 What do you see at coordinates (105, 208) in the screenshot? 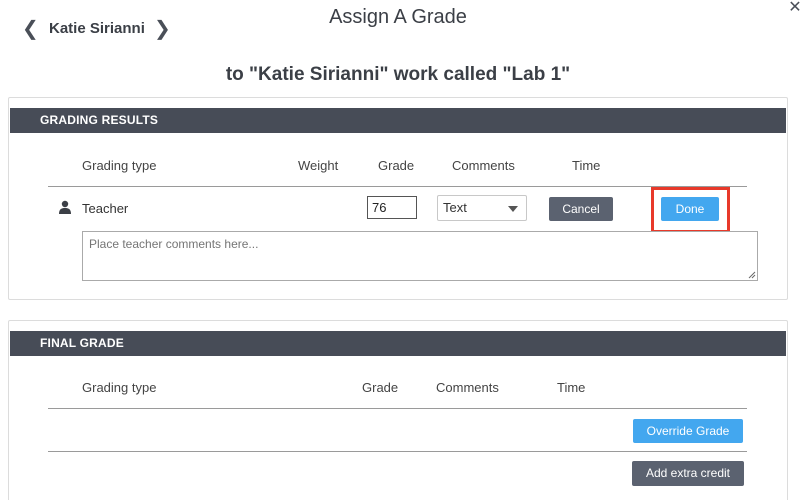
I see `grading-type-teacher: Teacher` at bounding box center [105, 208].